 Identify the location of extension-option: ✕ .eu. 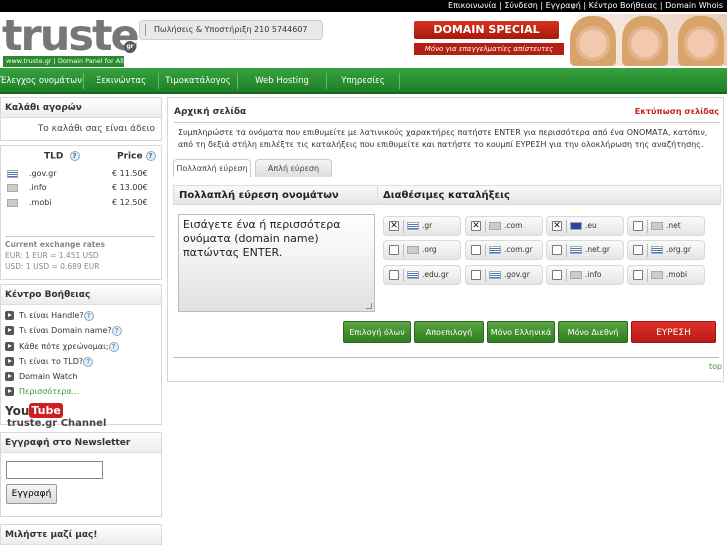
(585, 226).